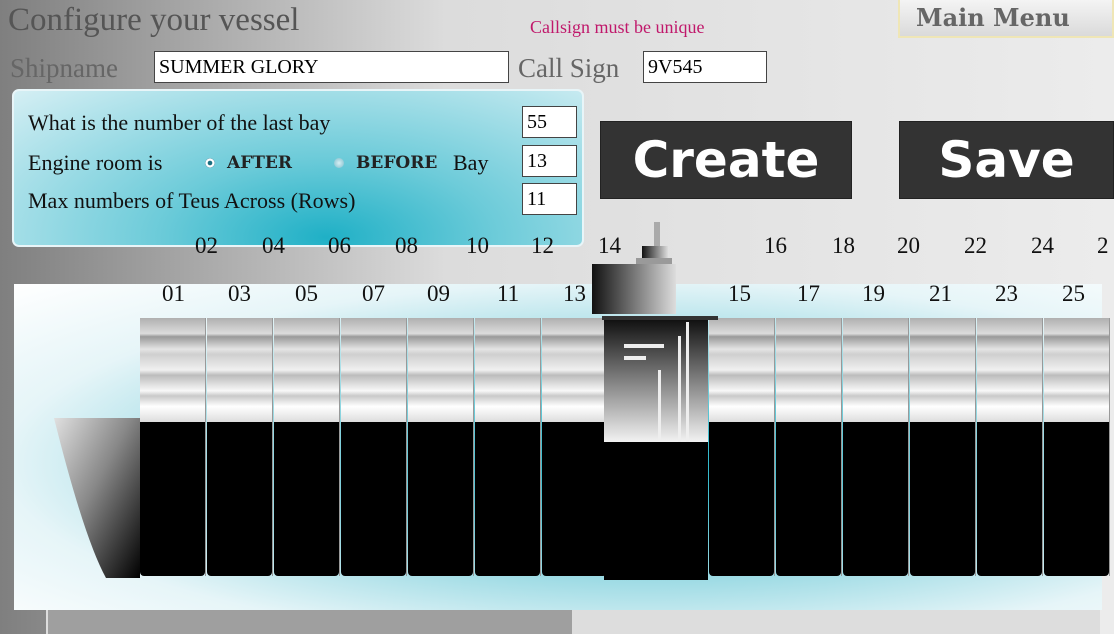 This screenshot has height=634, width=1114. Describe the element at coordinates (1006, 19) in the screenshot. I see `main-menu-button: Main Menu` at that location.